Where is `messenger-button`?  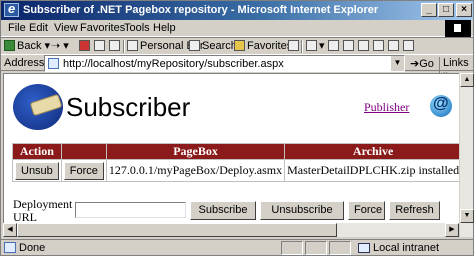
messenger-button is located at coordinates (379, 46).